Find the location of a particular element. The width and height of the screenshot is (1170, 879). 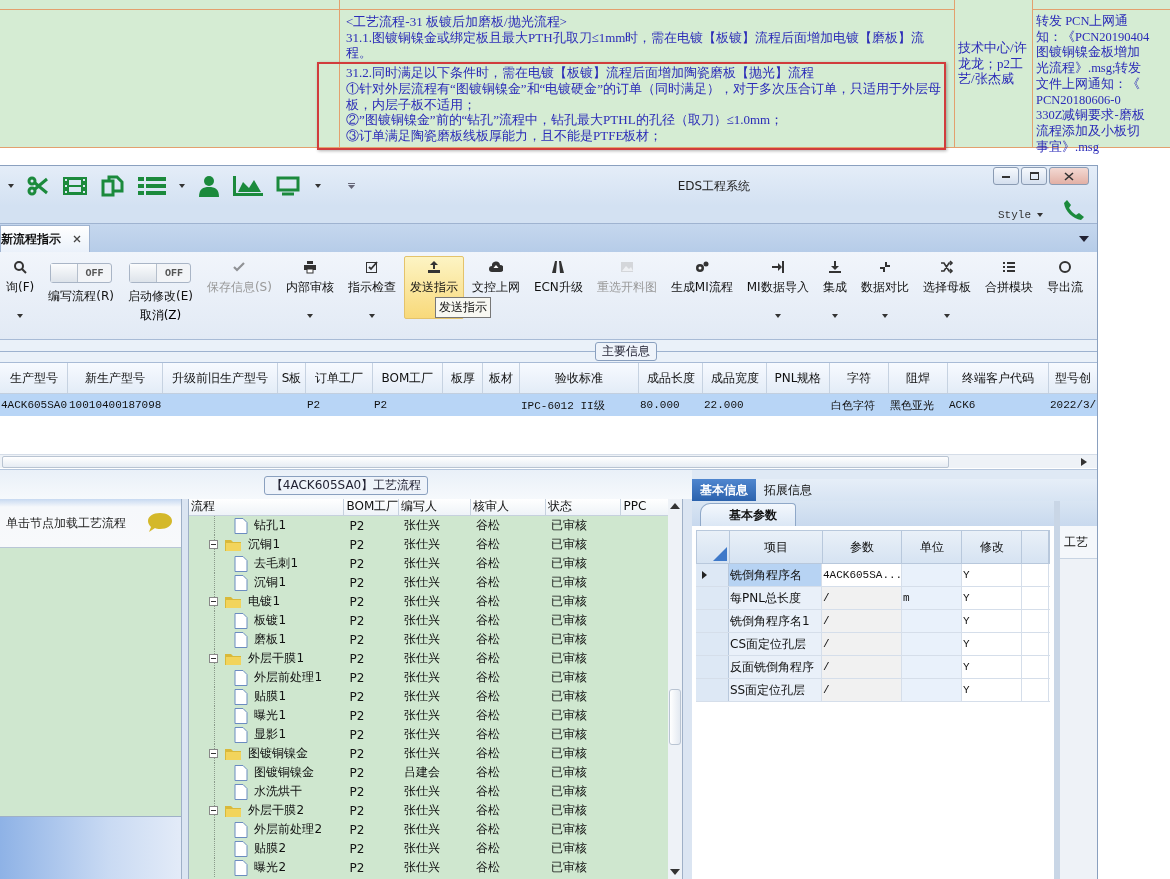

table-cell-text: 10010400187098 is located at coordinates (115, 405).